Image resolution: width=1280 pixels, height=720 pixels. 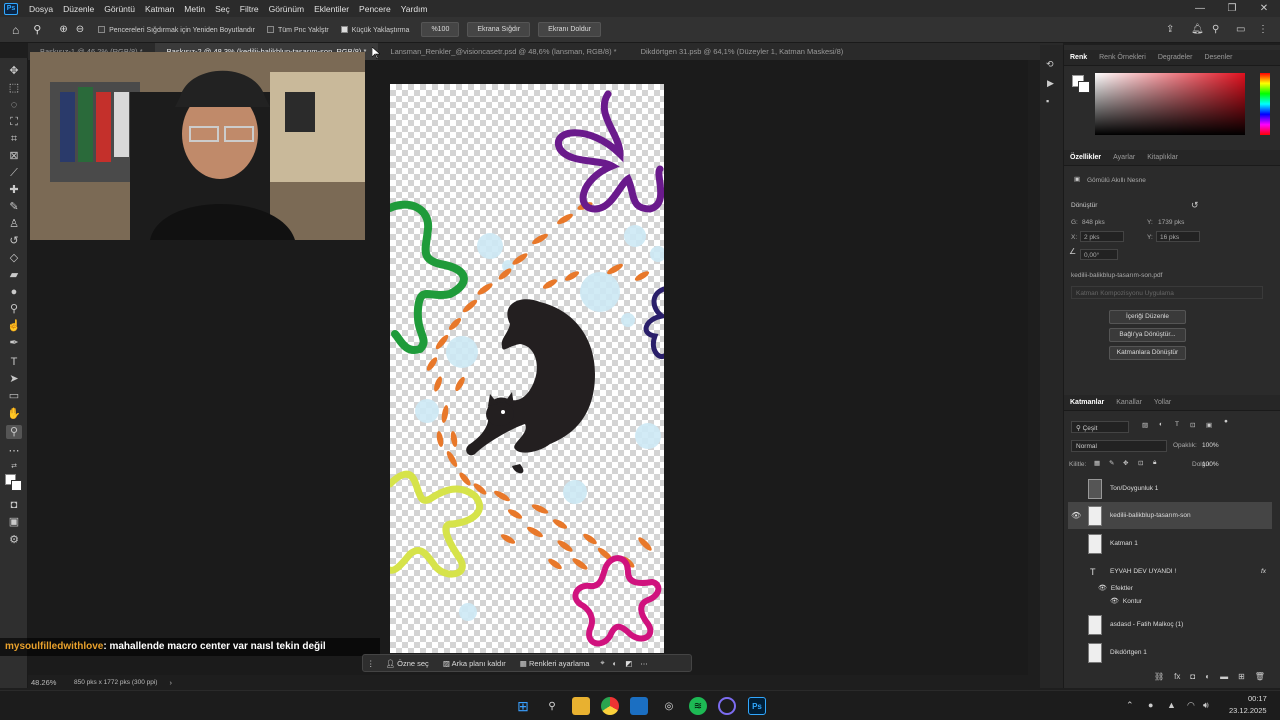 What do you see at coordinates (194, 9) in the screenshot?
I see `menu-metin: Metin` at bounding box center [194, 9].